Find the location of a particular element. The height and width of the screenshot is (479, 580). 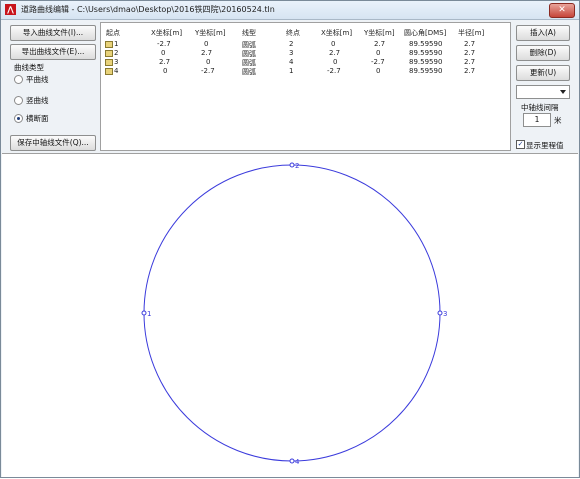

col-header: 半径[m] is located at coordinates (471, 33).